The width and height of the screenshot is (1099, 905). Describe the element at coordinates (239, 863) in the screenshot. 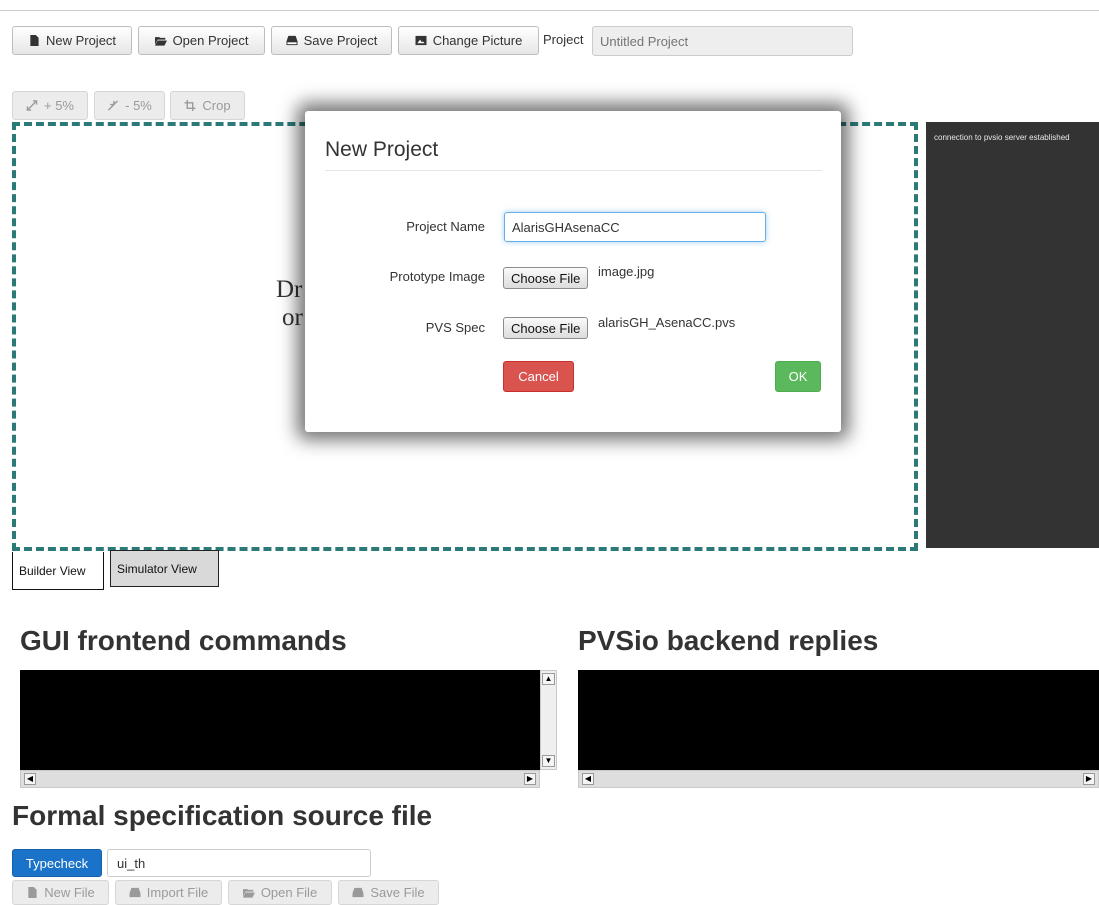

I see `spec-file-input` at that location.